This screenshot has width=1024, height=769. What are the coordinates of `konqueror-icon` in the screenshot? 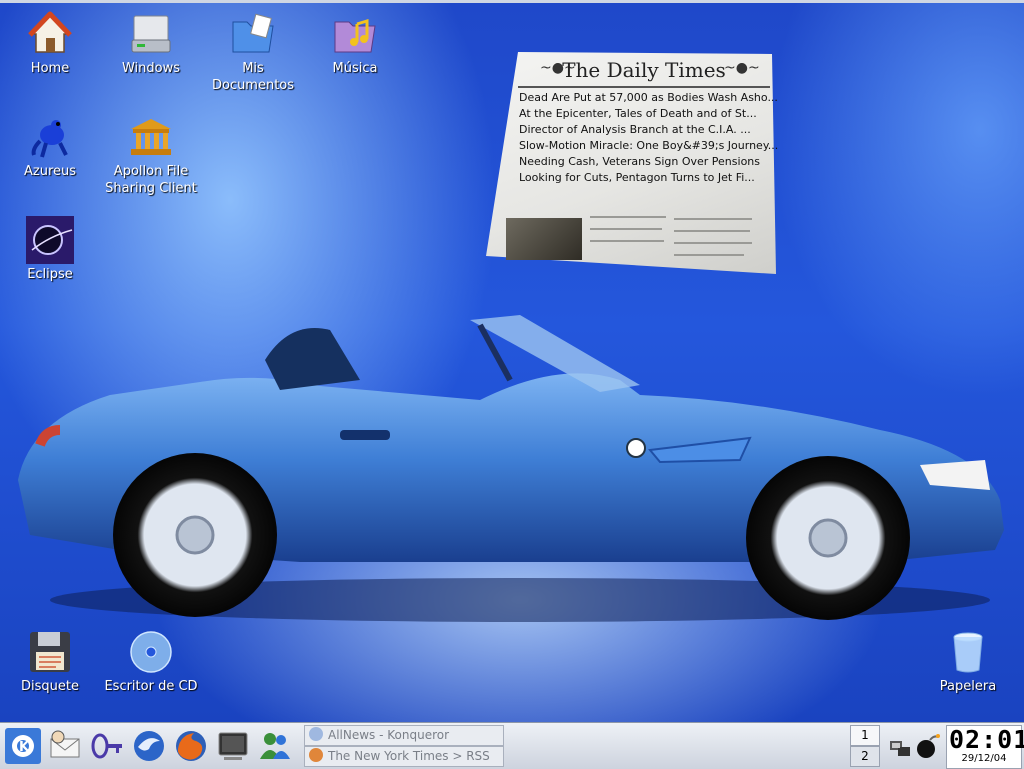 It's located at (316, 734).